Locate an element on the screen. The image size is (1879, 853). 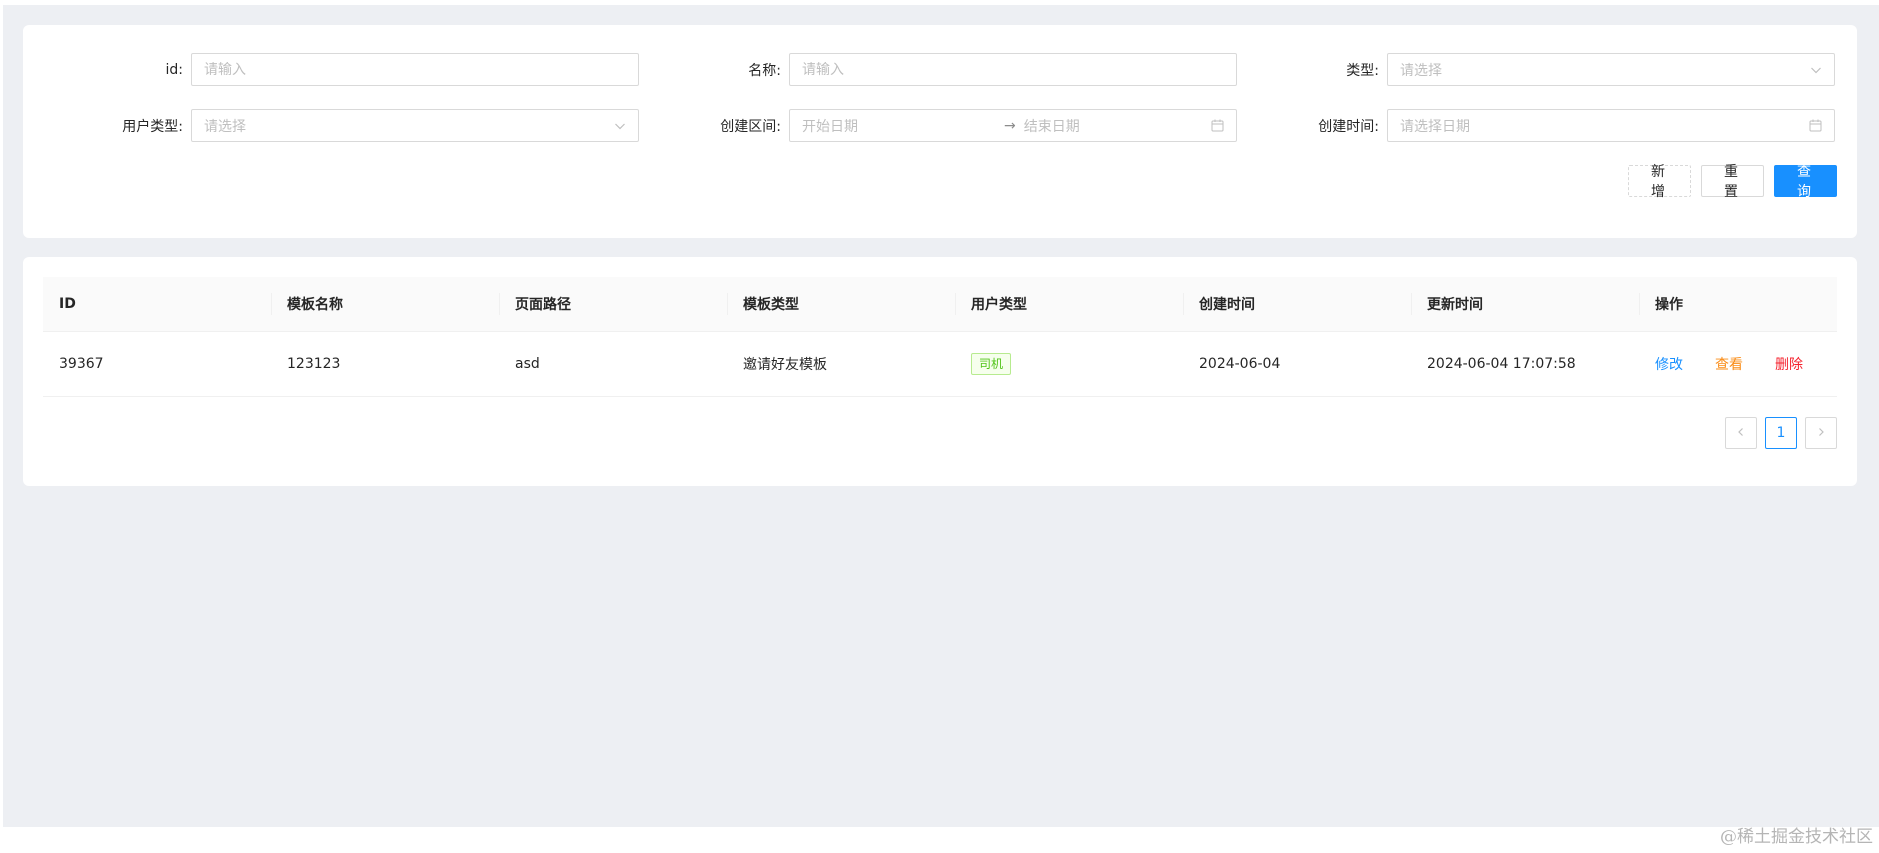
pagination: 1 is located at coordinates (1781, 433).